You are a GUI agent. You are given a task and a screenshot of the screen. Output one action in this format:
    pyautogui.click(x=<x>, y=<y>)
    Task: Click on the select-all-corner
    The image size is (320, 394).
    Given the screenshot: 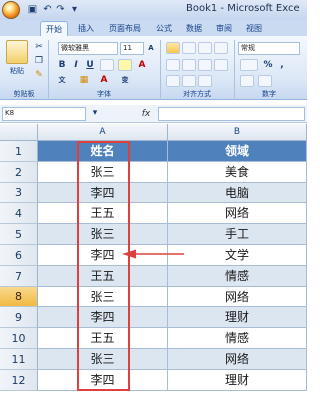 What is the action you would take?
    pyautogui.click(x=19, y=132)
    